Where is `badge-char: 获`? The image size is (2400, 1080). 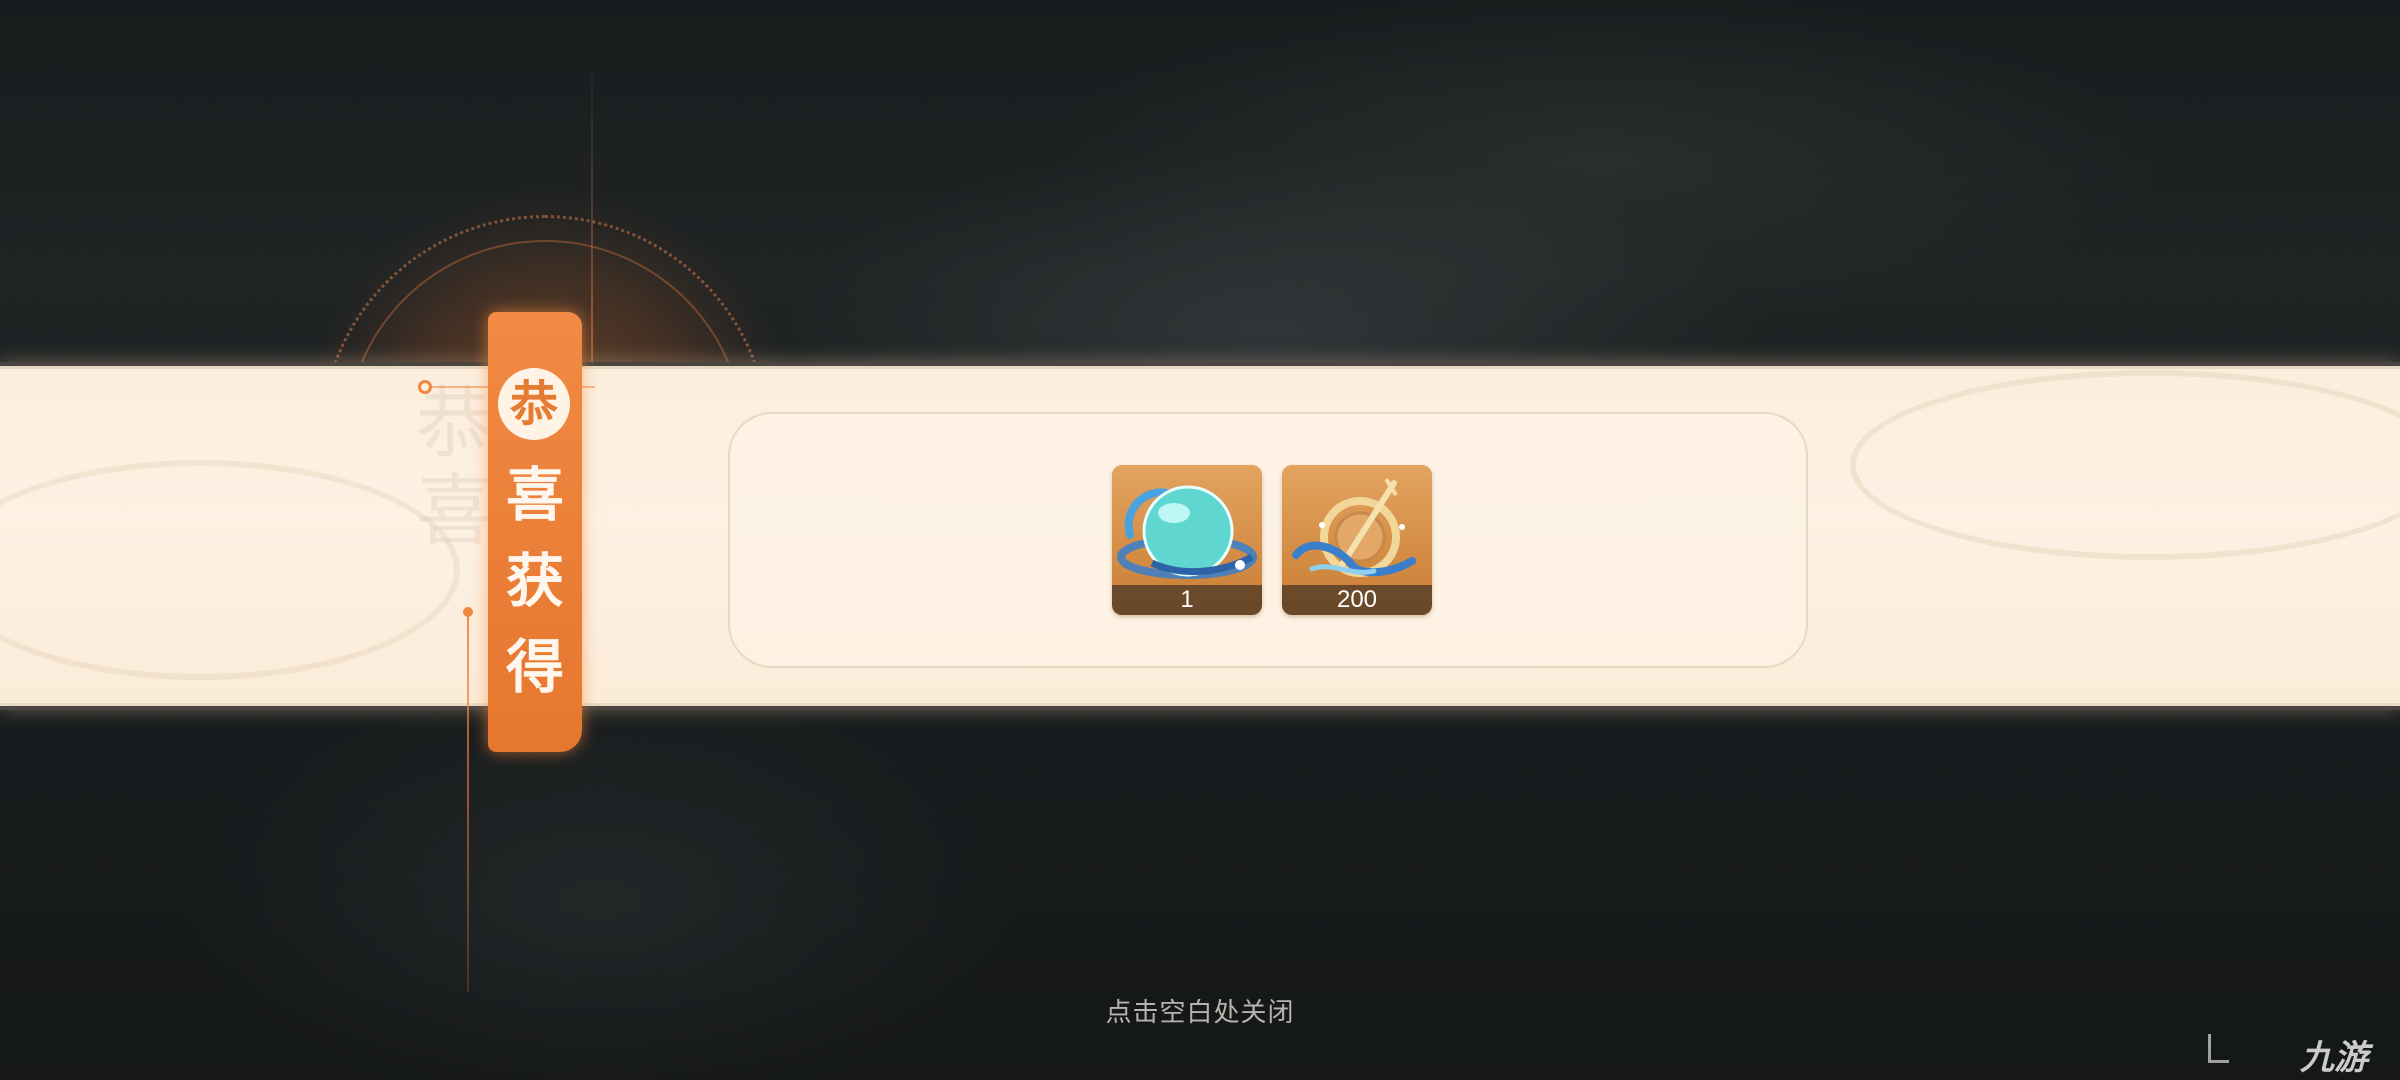 badge-char: 获 is located at coordinates (534, 581).